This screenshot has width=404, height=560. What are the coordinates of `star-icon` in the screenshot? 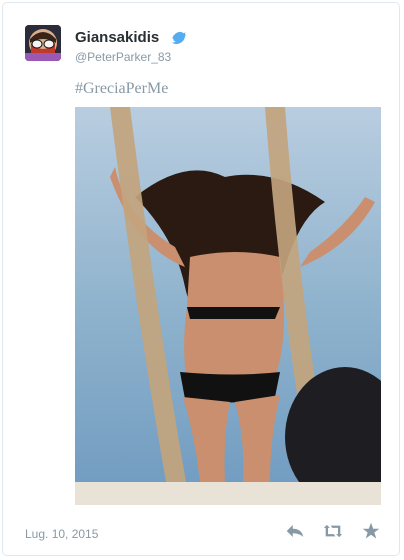 It's located at (371, 531).